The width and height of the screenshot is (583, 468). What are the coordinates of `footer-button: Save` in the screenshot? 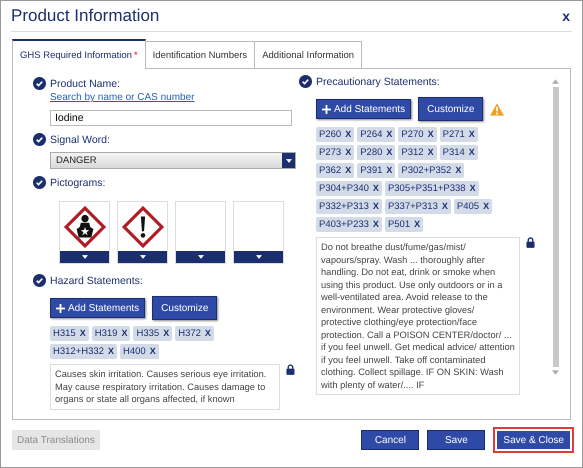 It's located at (456, 440).